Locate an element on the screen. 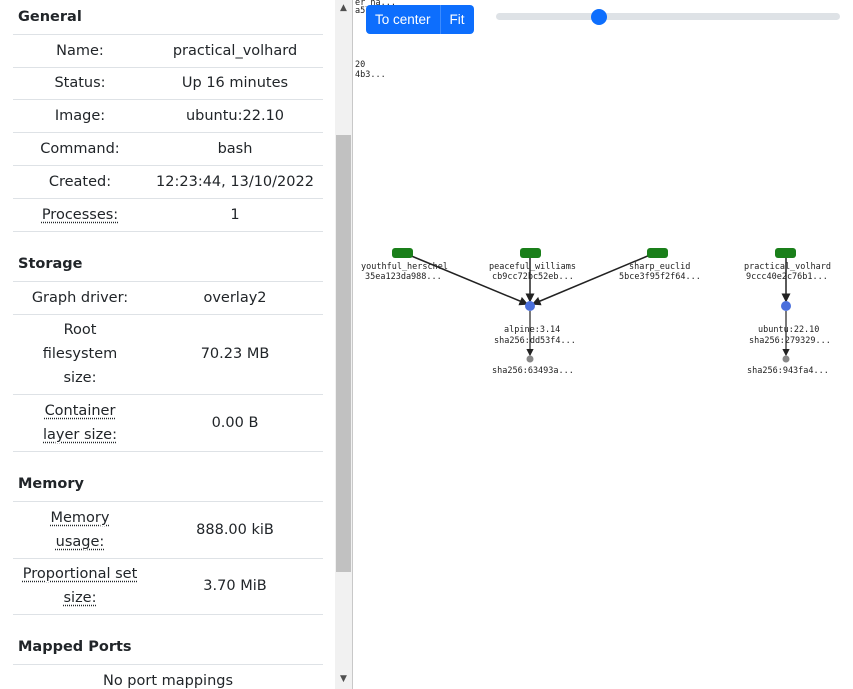 Image resolution: width=853 pixels, height=689 pixels. detail-row-root-fs-size: Root filesystem size: 70.23 MB is located at coordinates (168, 354).